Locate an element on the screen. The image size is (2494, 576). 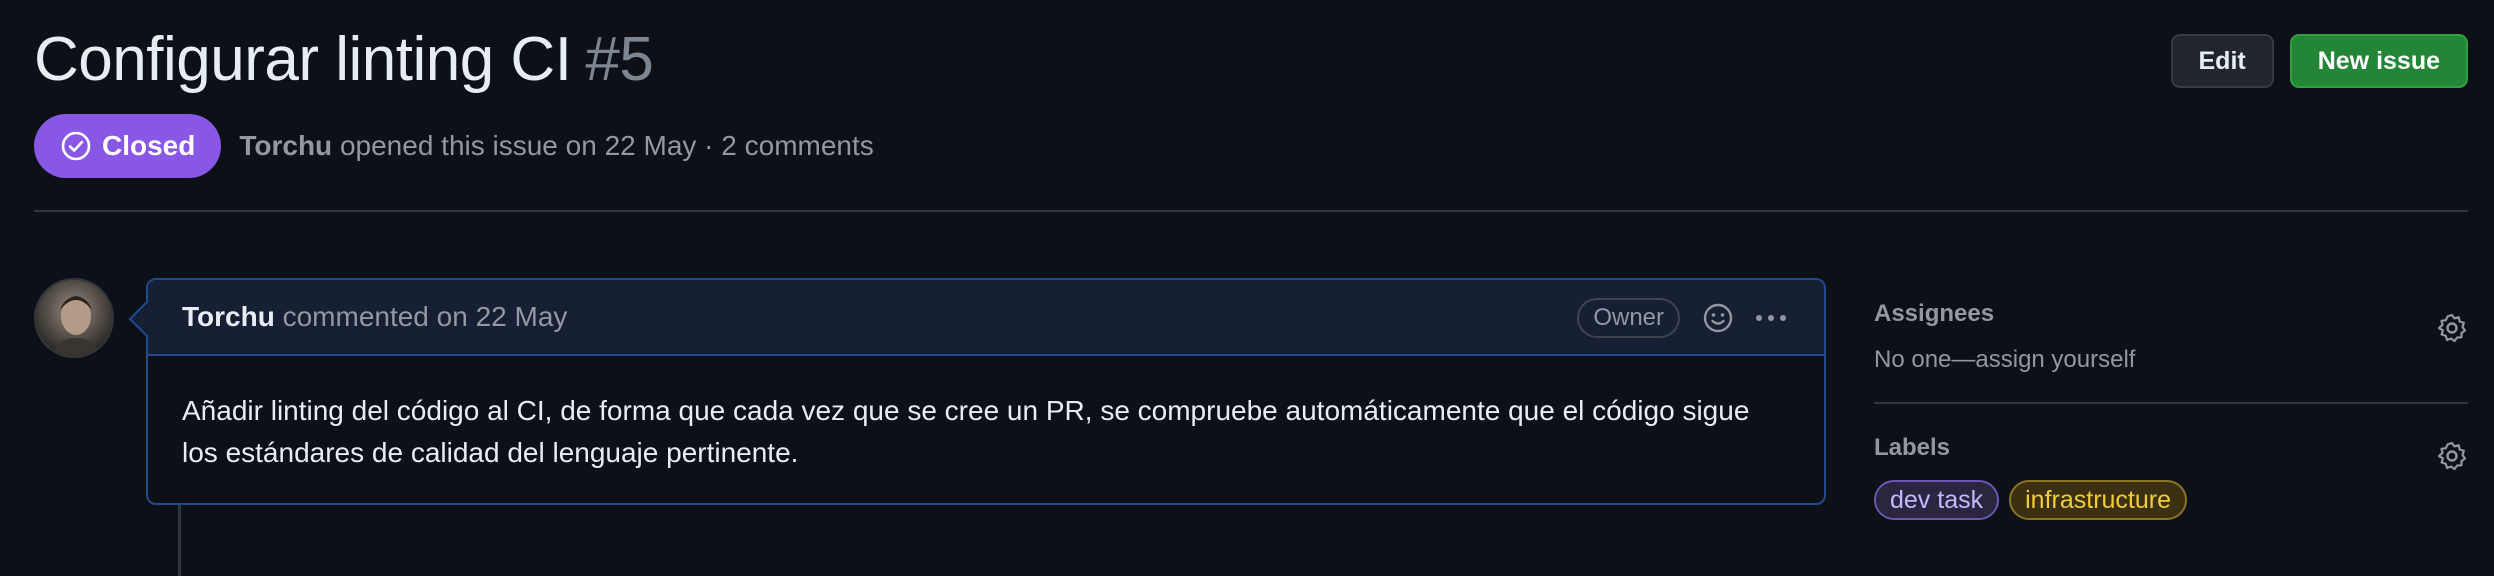
issue-author-link: Torchu is located at coordinates (285, 145).